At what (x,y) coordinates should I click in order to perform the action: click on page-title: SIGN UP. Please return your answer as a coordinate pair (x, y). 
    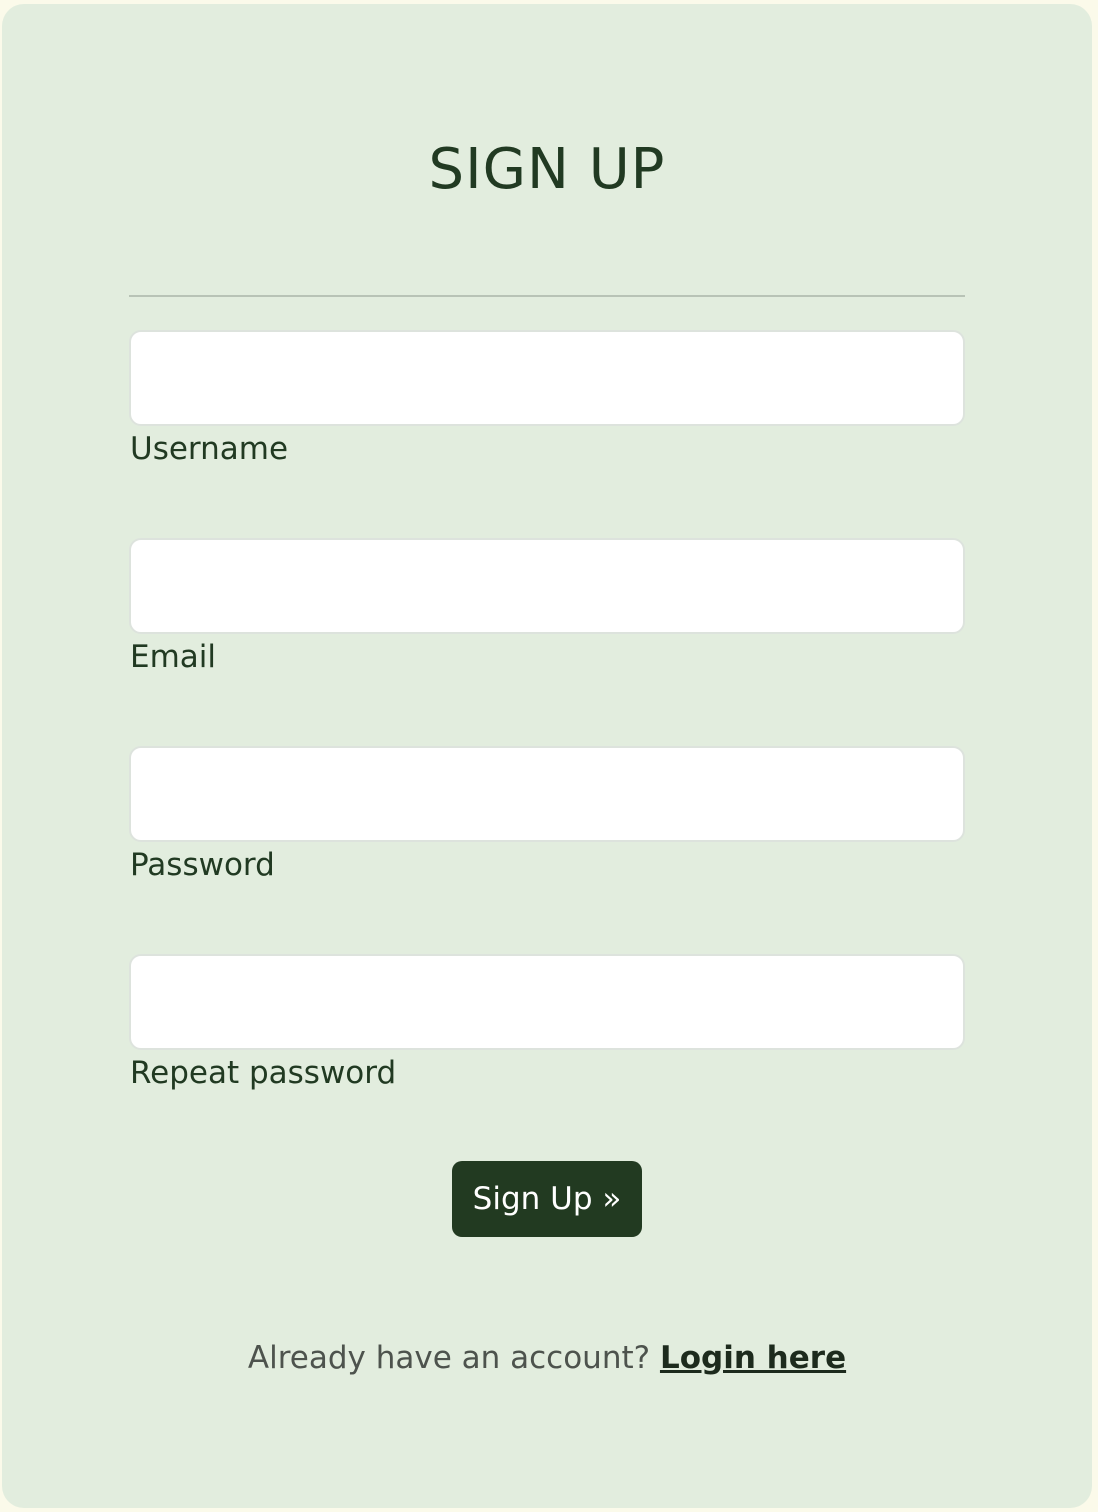
    Looking at the image, I should click on (547, 169).